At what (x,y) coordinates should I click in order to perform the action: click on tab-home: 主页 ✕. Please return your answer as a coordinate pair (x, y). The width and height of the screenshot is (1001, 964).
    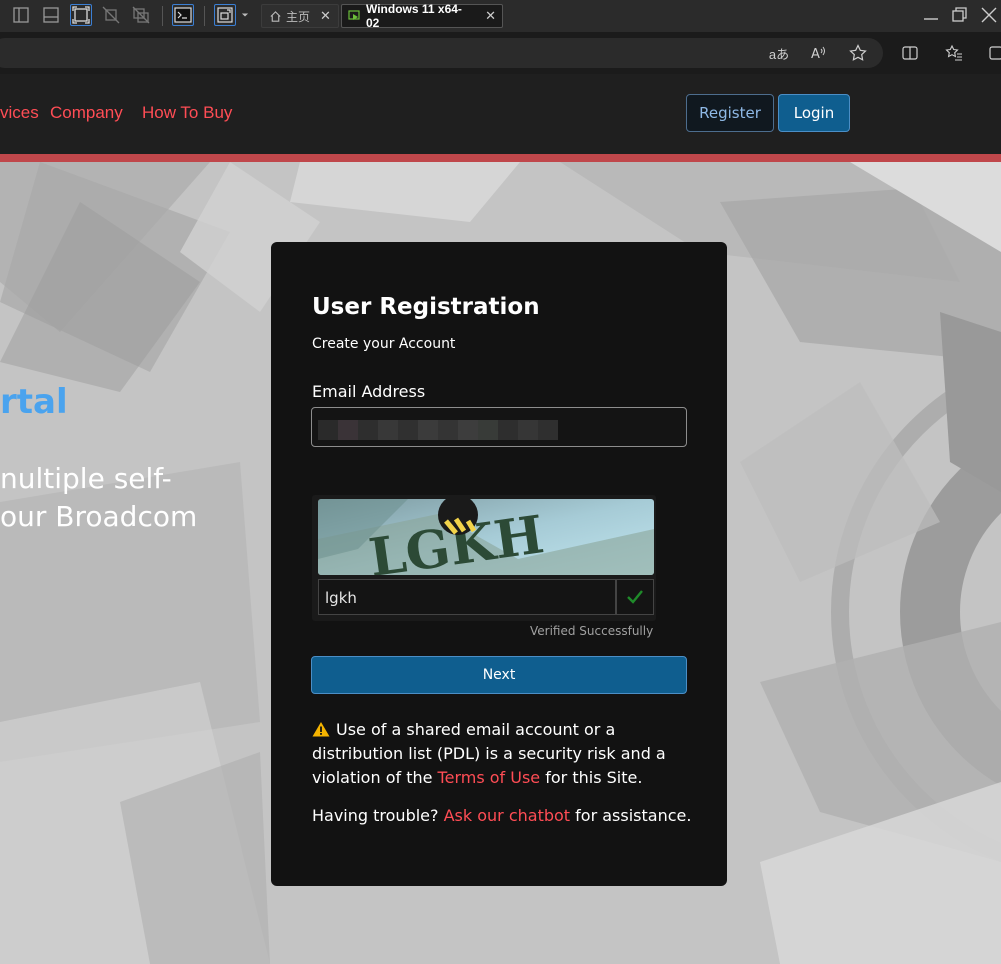
    Looking at the image, I should click on (300, 16).